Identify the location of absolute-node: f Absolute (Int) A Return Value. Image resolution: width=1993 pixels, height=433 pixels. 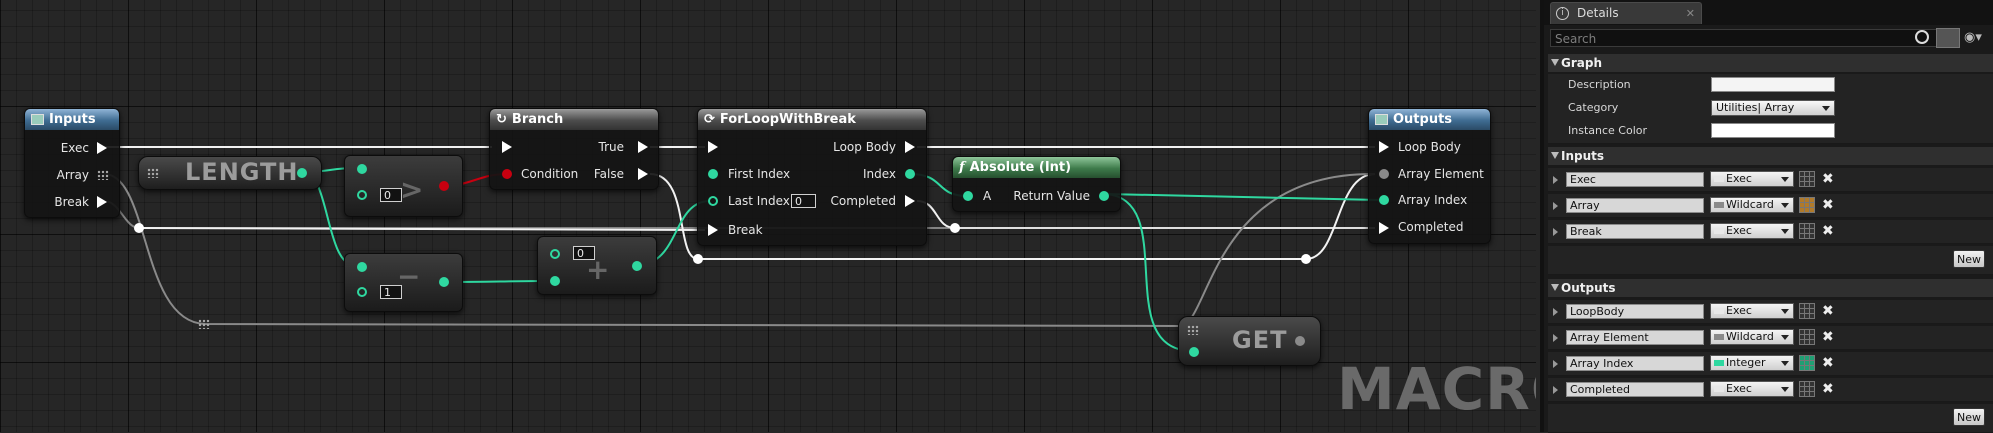
(1036, 184).